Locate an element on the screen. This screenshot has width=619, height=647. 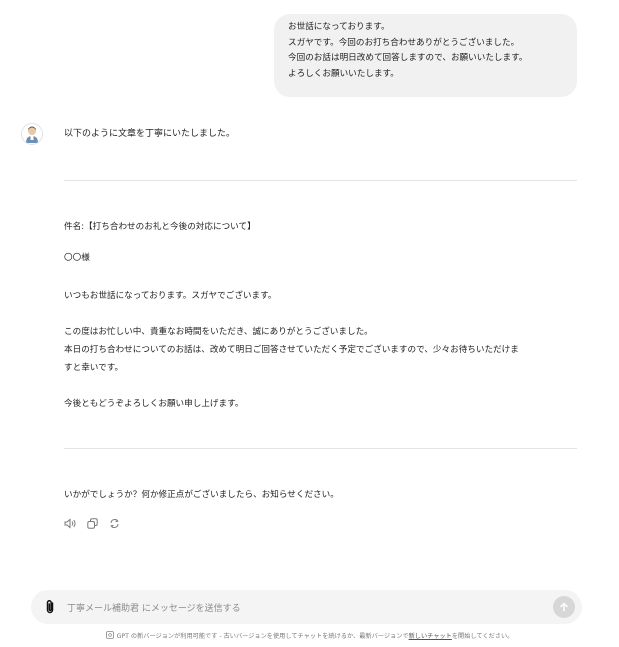
attach-button is located at coordinates (50, 607).